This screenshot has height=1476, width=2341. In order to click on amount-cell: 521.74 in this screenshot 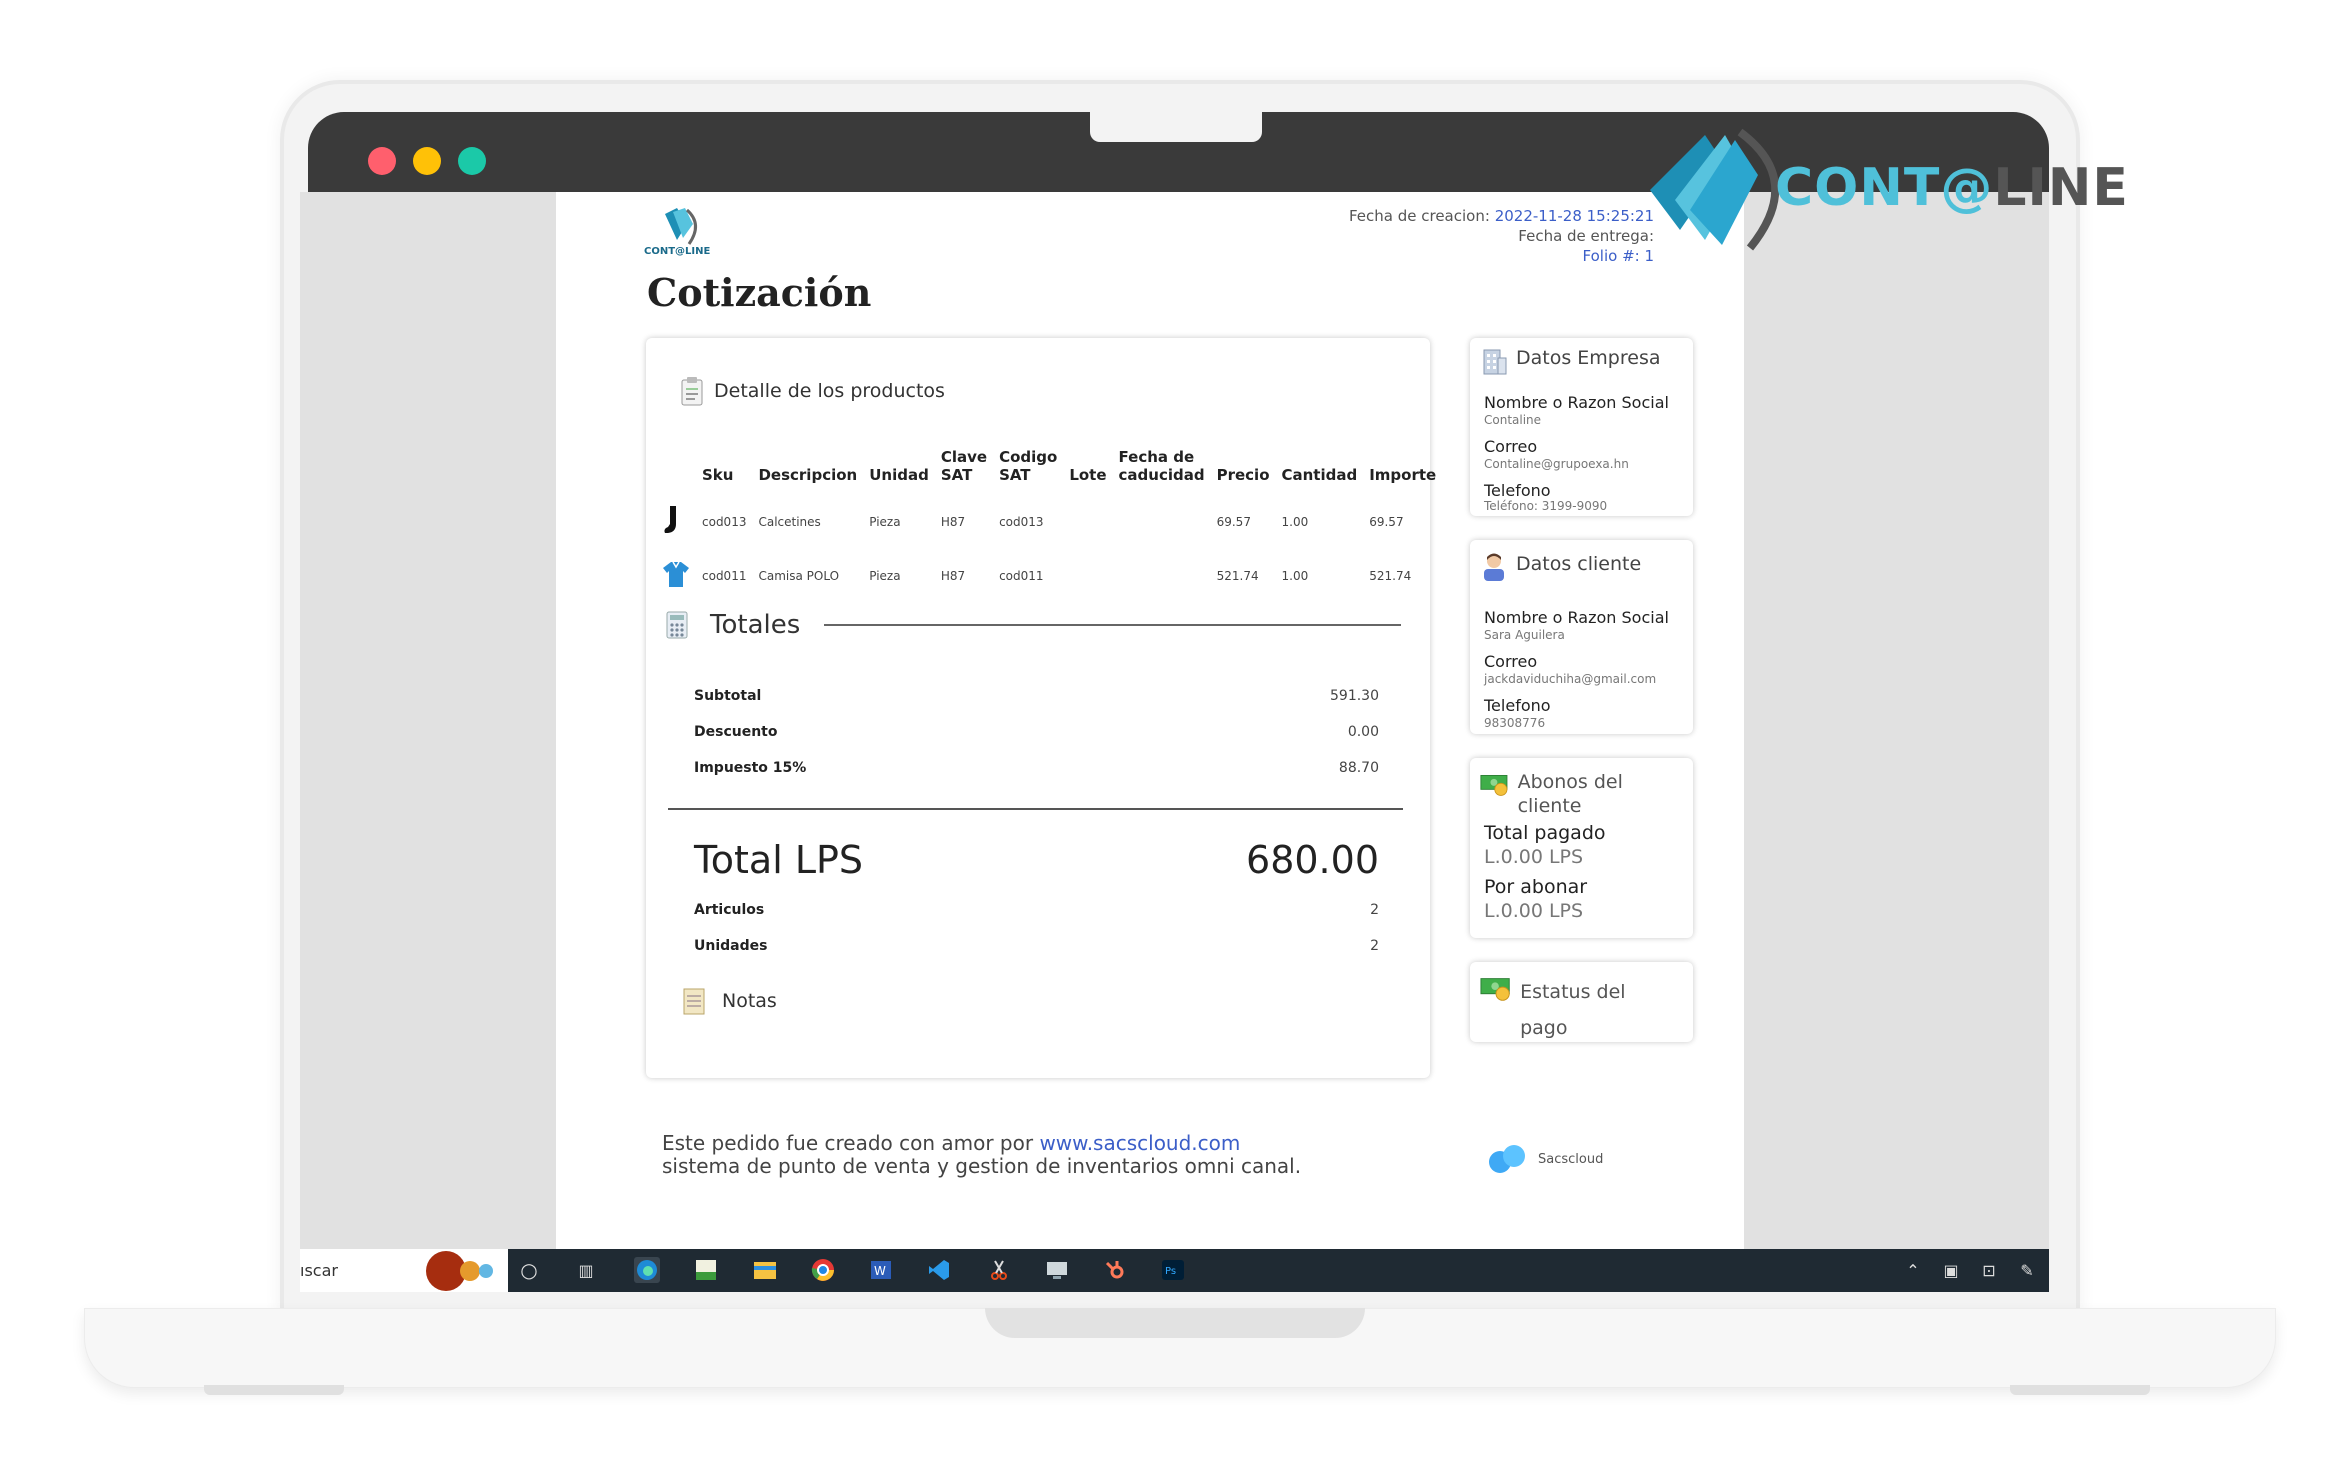, I will do `click(1390, 575)`.